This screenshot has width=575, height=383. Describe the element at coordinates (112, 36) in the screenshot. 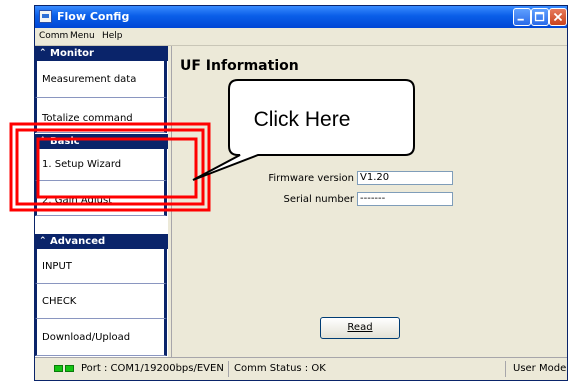

I see `menu-help: Help` at that location.